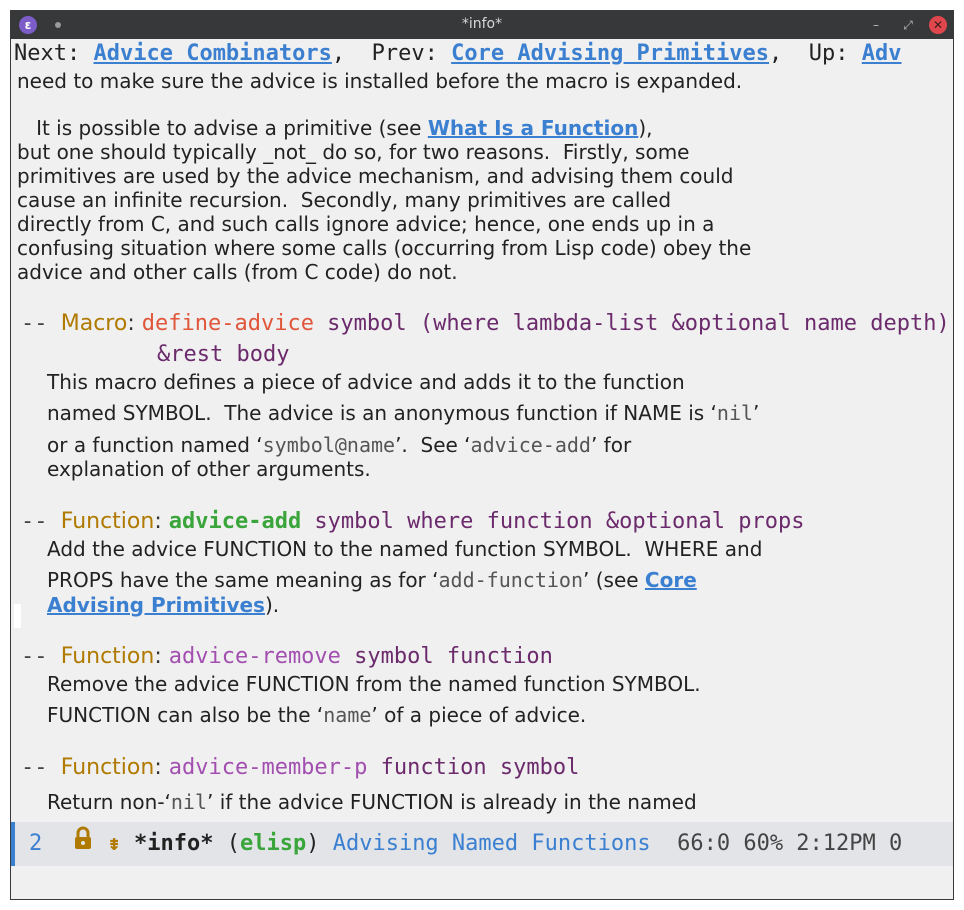 The height and width of the screenshot is (910, 964). Describe the element at coordinates (391, 53) in the screenshot. I see `prev-label: , Prev:` at that location.